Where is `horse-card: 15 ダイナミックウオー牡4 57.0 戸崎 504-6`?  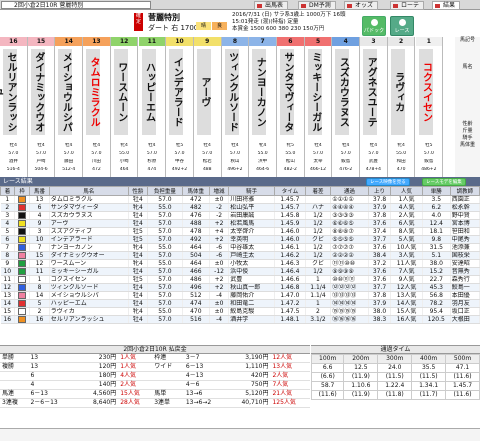
horse-card: 15 ダイナミックウオー牡4 57.0 戸崎 504-6 is located at coordinates (41, 107).